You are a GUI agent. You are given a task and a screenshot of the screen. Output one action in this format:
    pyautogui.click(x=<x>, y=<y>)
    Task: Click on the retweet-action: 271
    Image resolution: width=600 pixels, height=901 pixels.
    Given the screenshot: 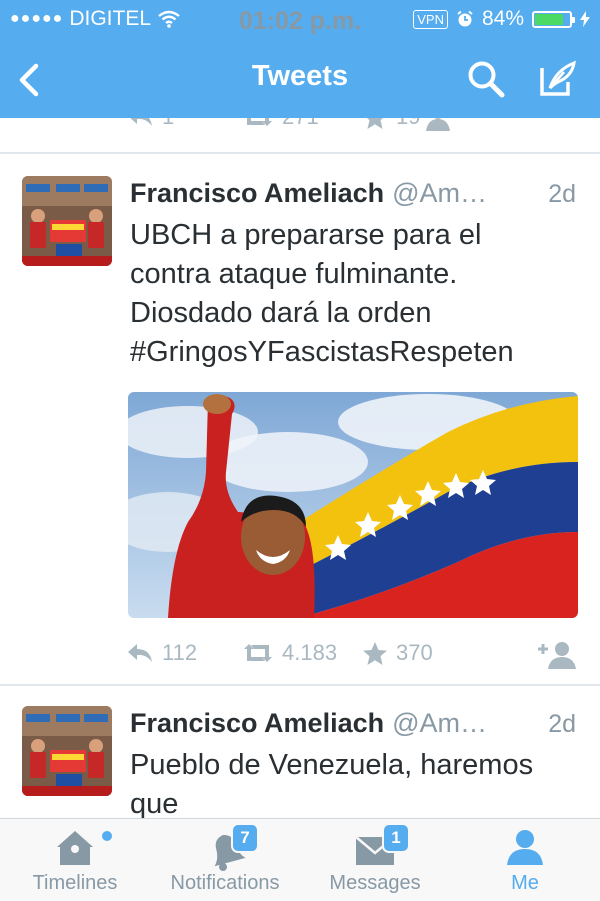 What is the action you would take?
    pyautogui.click(x=280, y=124)
    